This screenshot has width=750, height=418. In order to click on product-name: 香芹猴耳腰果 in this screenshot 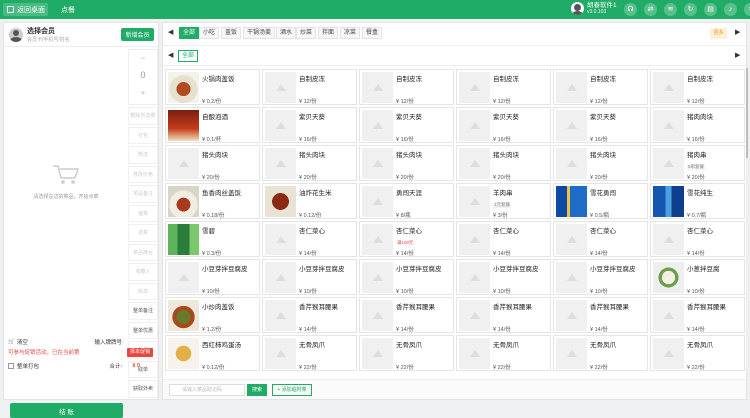, I will do `click(318, 307)`.